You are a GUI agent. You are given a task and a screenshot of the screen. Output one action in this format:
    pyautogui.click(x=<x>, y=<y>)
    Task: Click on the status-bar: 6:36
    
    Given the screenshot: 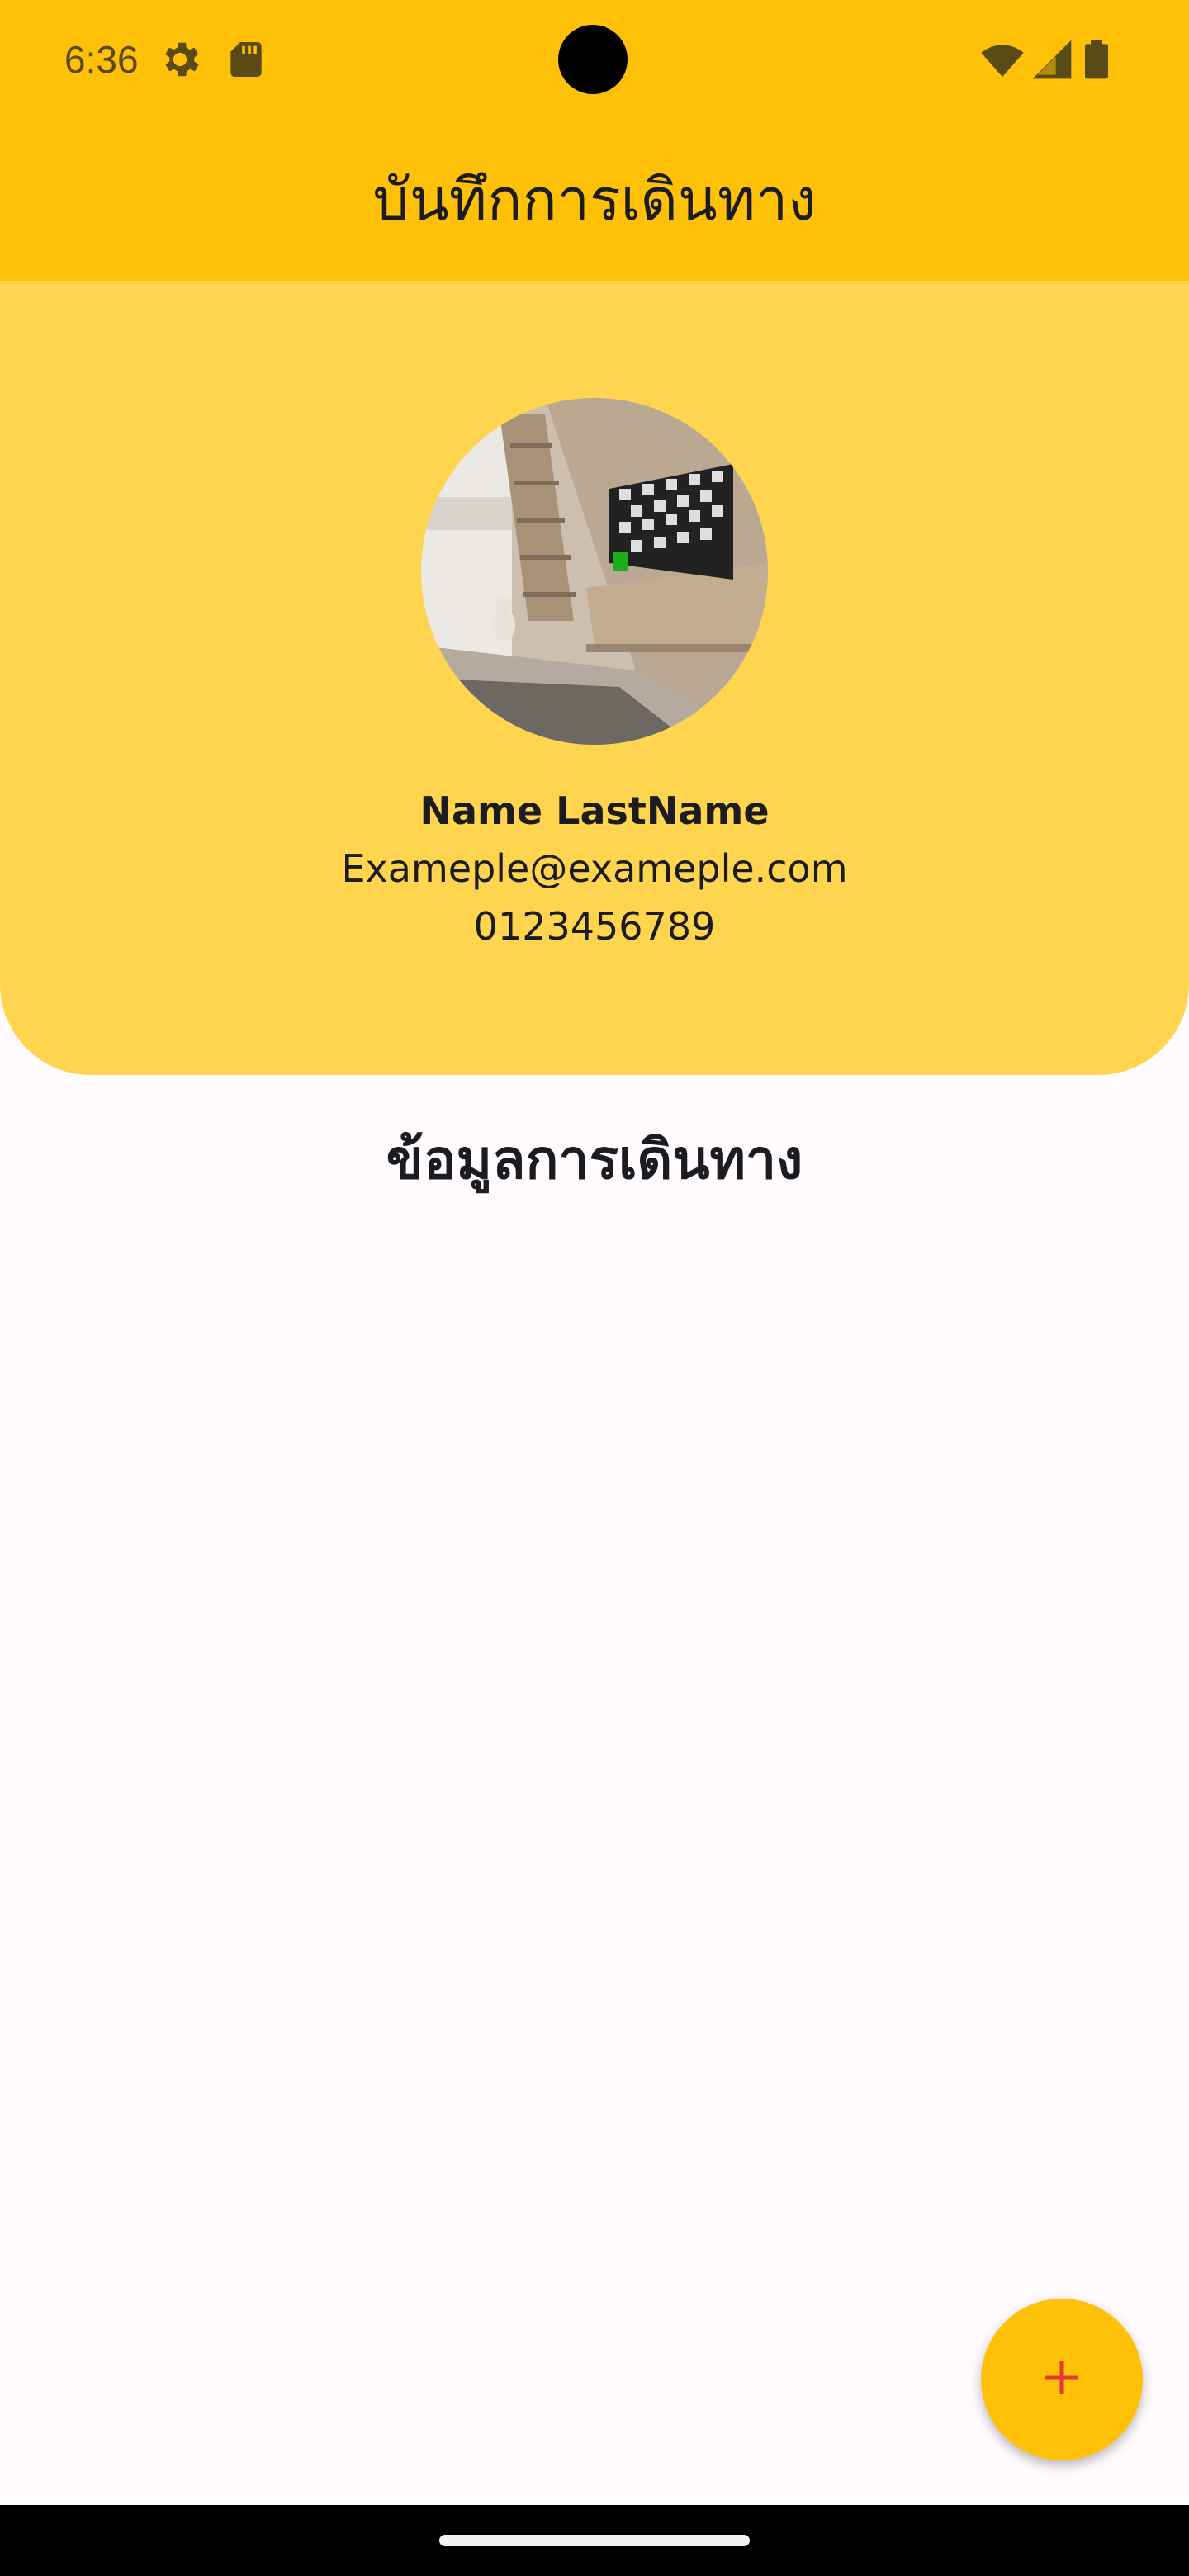 What is the action you would take?
    pyautogui.click(x=594, y=59)
    